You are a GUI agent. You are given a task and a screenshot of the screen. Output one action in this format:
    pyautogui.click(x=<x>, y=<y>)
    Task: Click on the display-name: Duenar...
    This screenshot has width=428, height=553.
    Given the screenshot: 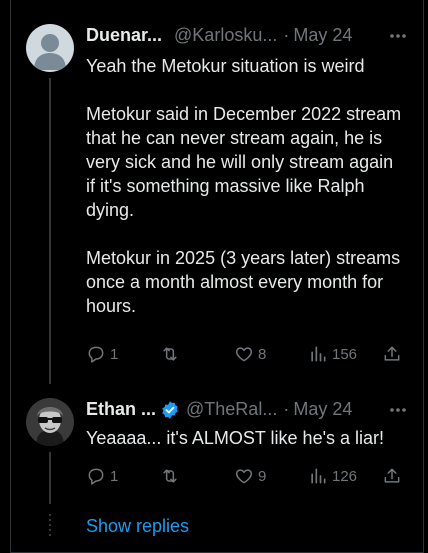 What is the action you would take?
    pyautogui.click(x=124, y=35)
    